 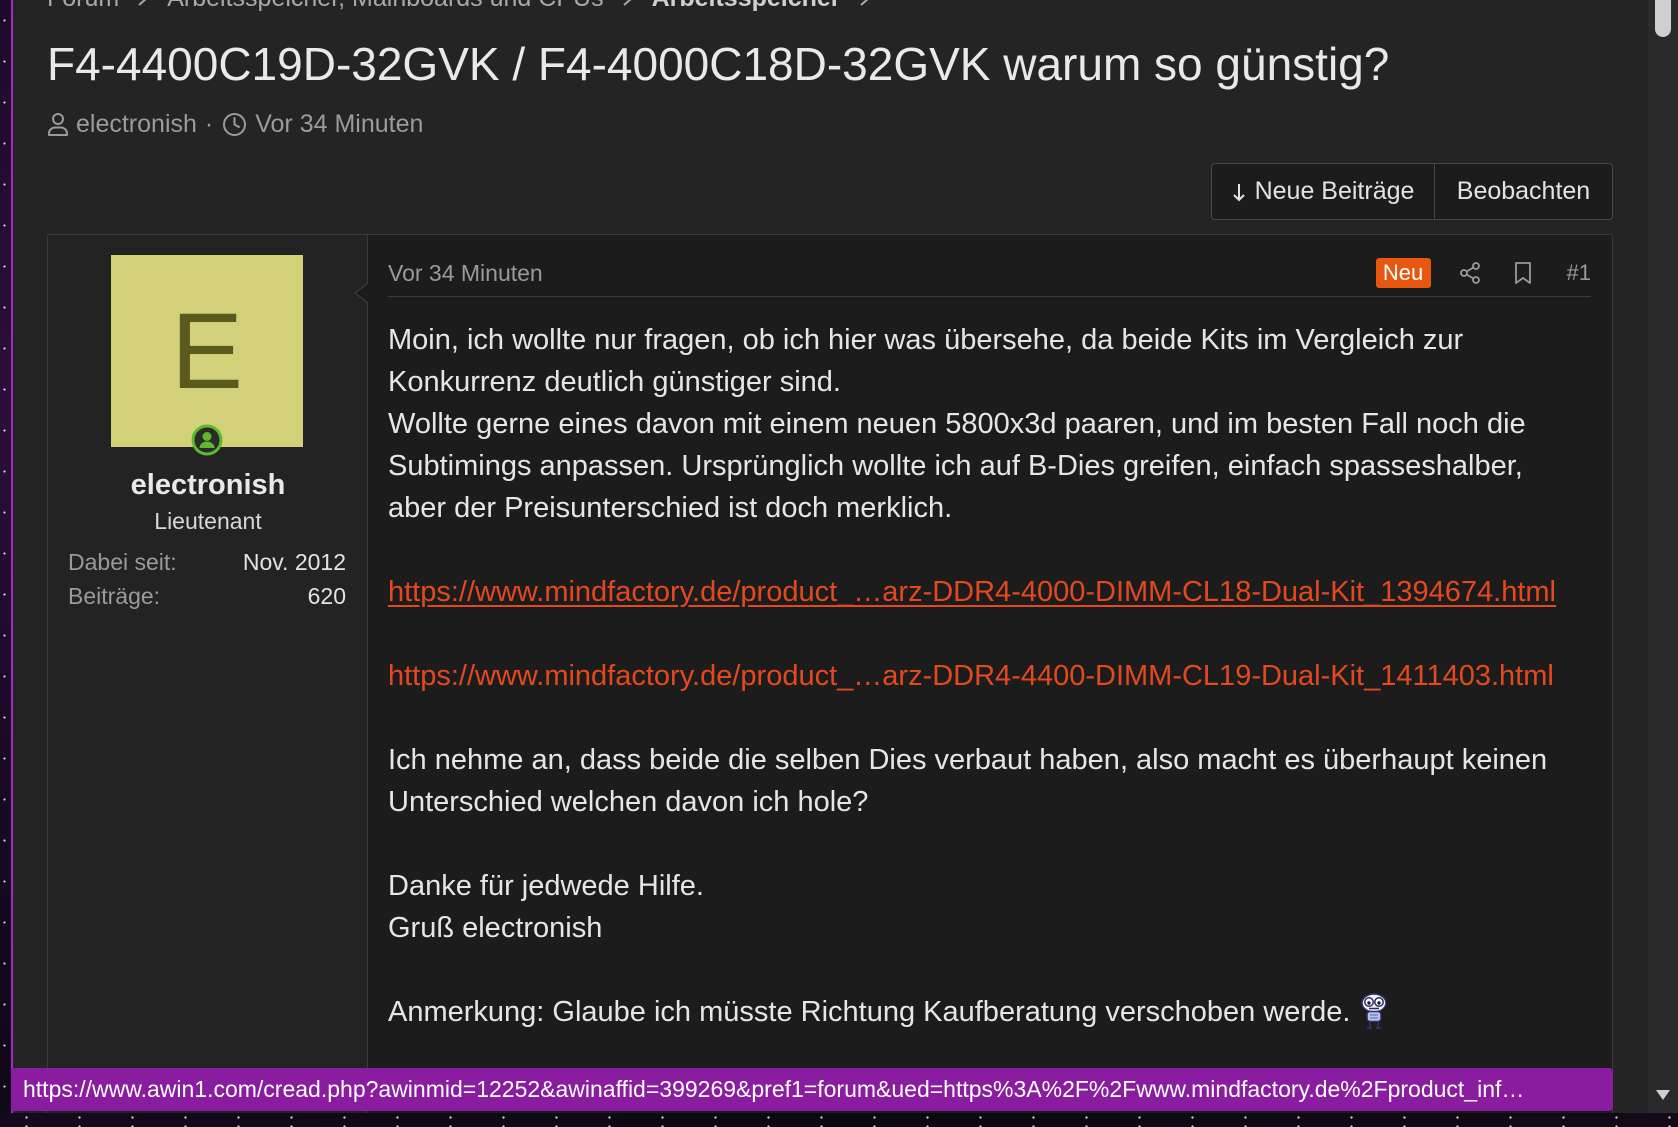 What do you see at coordinates (1374, 1017) in the screenshot?
I see `smilie-icon` at bounding box center [1374, 1017].